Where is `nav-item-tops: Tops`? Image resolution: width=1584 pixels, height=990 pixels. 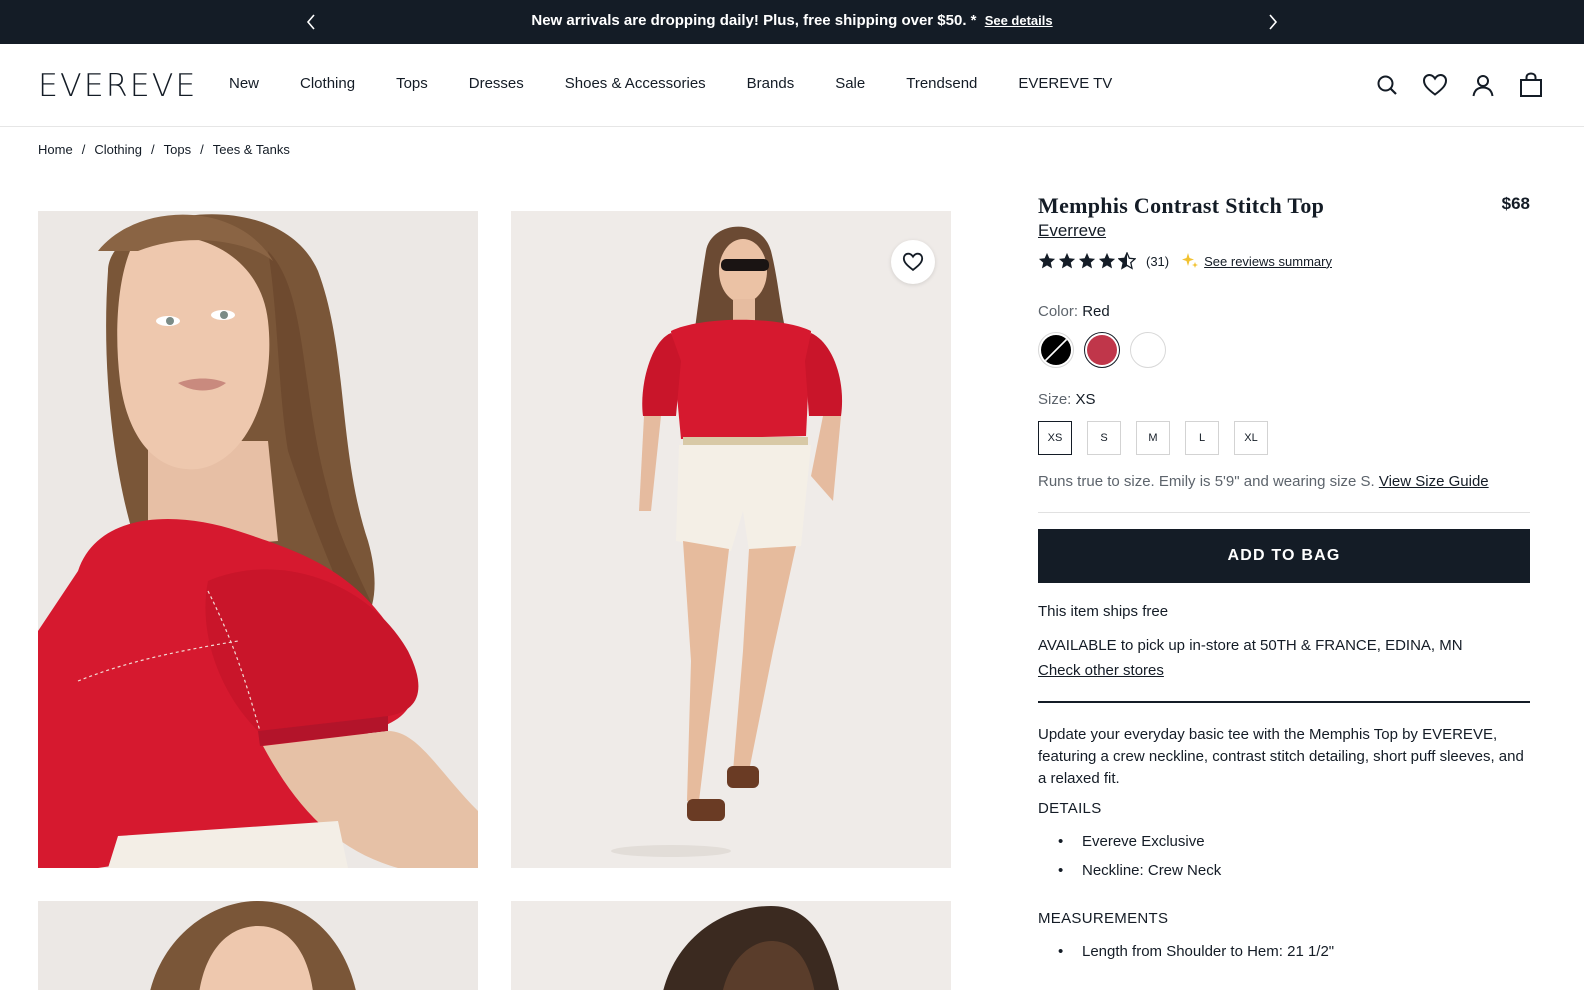 nav-item-tops: Tops is located at coordinates (412, 83).